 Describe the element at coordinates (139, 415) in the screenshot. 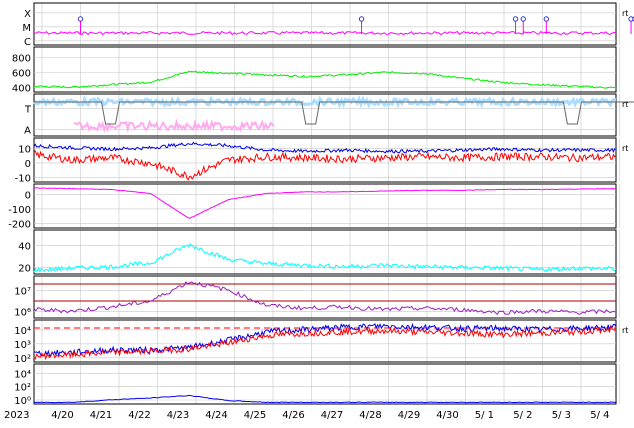

I see `xtick-label: 4/22` at that location.